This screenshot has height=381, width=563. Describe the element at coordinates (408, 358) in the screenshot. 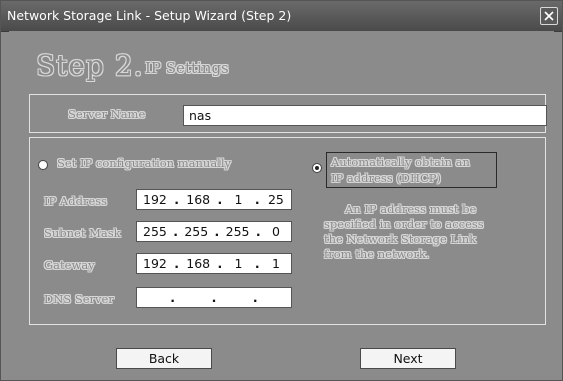

I see `next-button: Next` at that location.